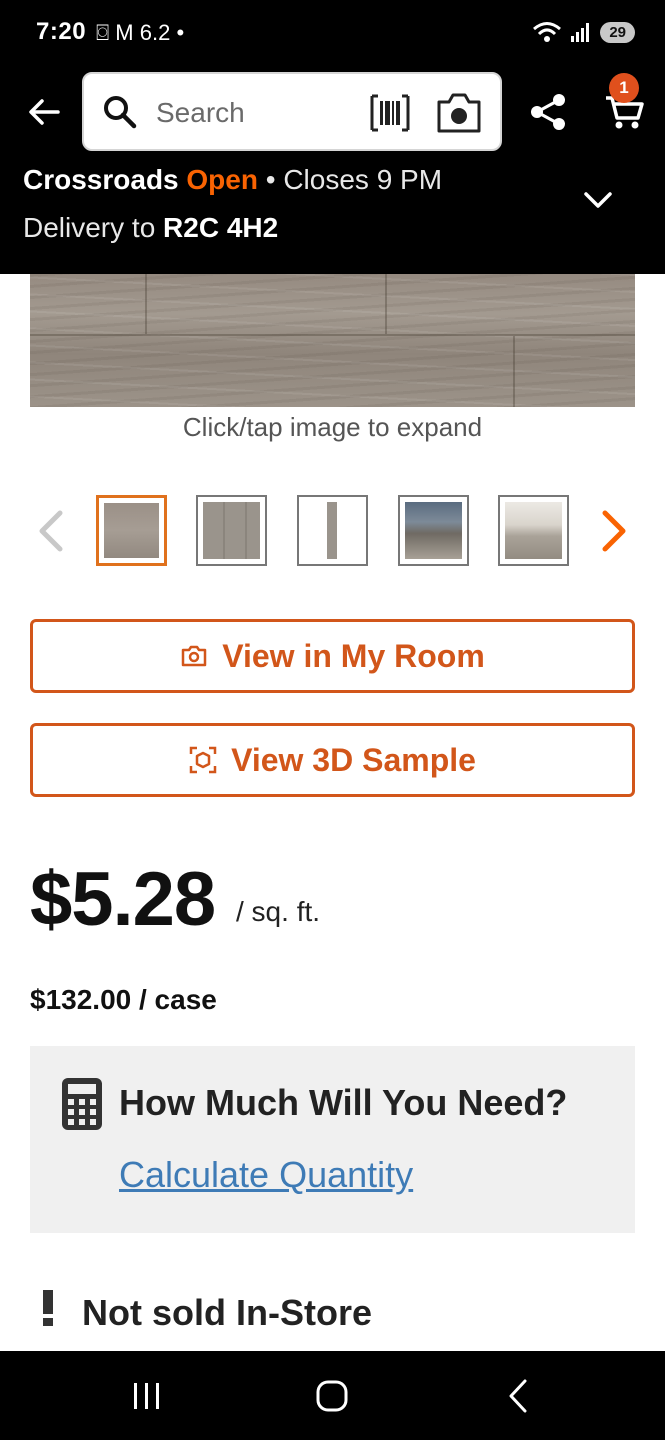  What do you see at coordinates (123, 999) in the screenshot?
I see `price-per-case: $132.00 / case` at bounding box center [123, 999].